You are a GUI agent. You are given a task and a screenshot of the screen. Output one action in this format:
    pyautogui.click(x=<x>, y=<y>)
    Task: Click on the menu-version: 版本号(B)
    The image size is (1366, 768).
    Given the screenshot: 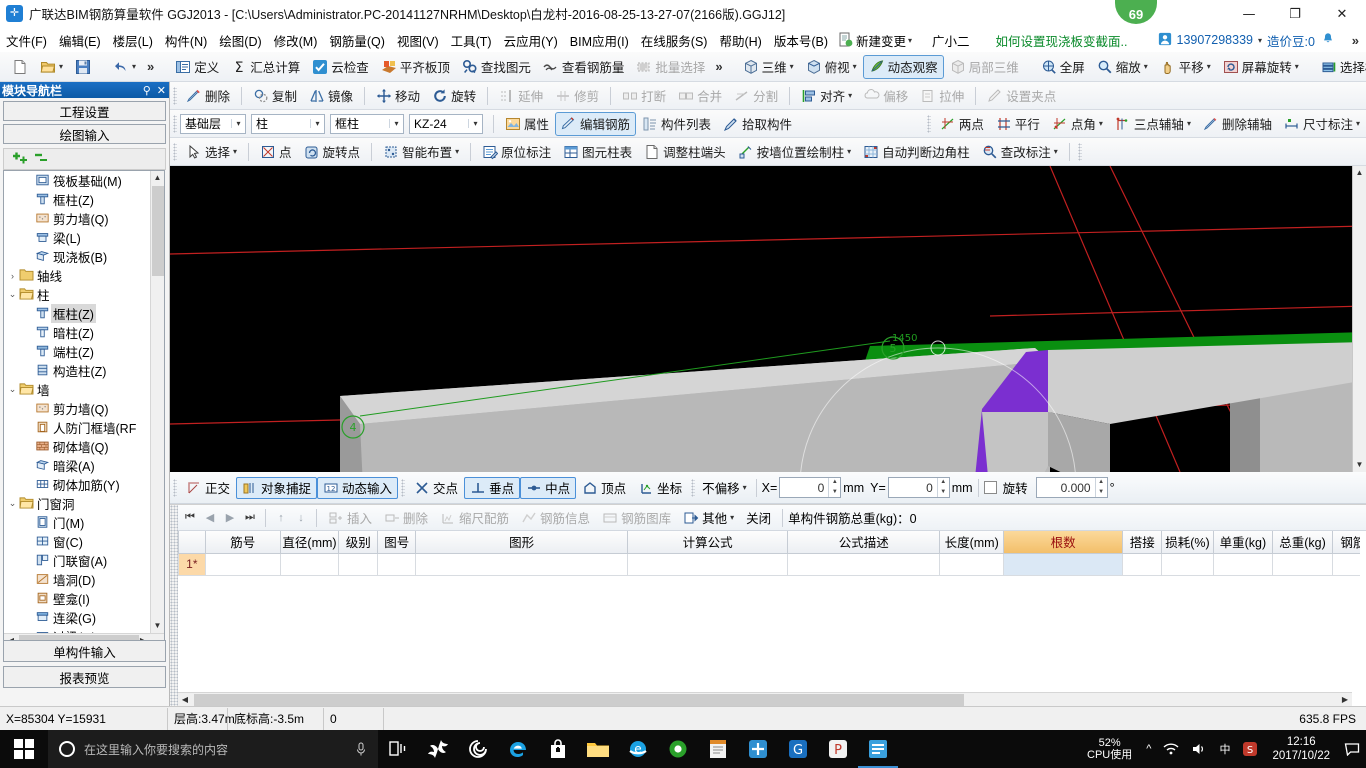 What is the action you would take?
    pyautogui.click(x=801, y=40)
    